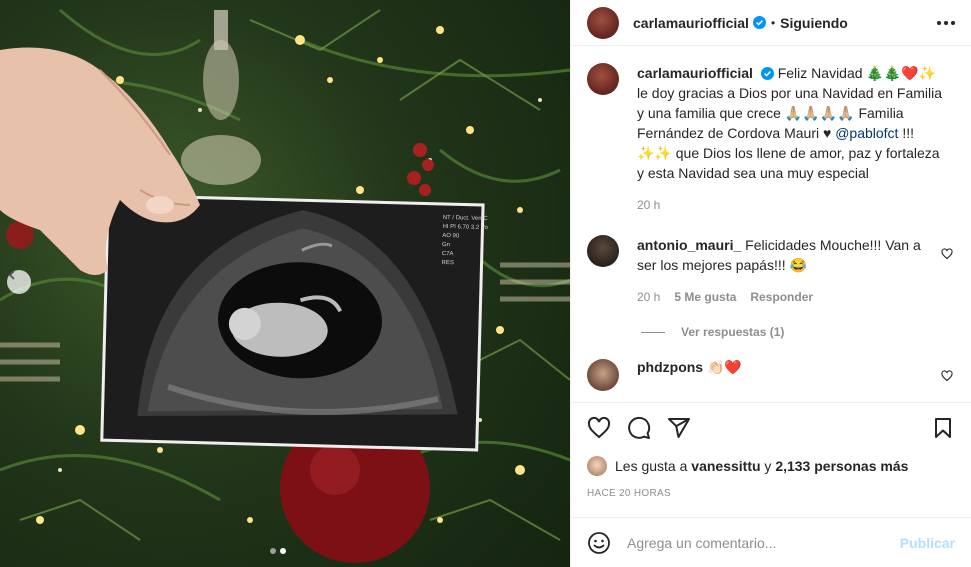  Describe the element at coordinates (648, 205) in the screenshot. I see `caption-time: 20 h` at that location.